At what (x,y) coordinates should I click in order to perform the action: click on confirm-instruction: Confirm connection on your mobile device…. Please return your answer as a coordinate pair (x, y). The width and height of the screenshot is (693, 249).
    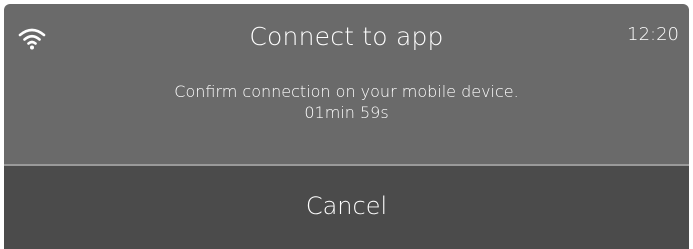
    Looking at the image, I should click on (346, 91).